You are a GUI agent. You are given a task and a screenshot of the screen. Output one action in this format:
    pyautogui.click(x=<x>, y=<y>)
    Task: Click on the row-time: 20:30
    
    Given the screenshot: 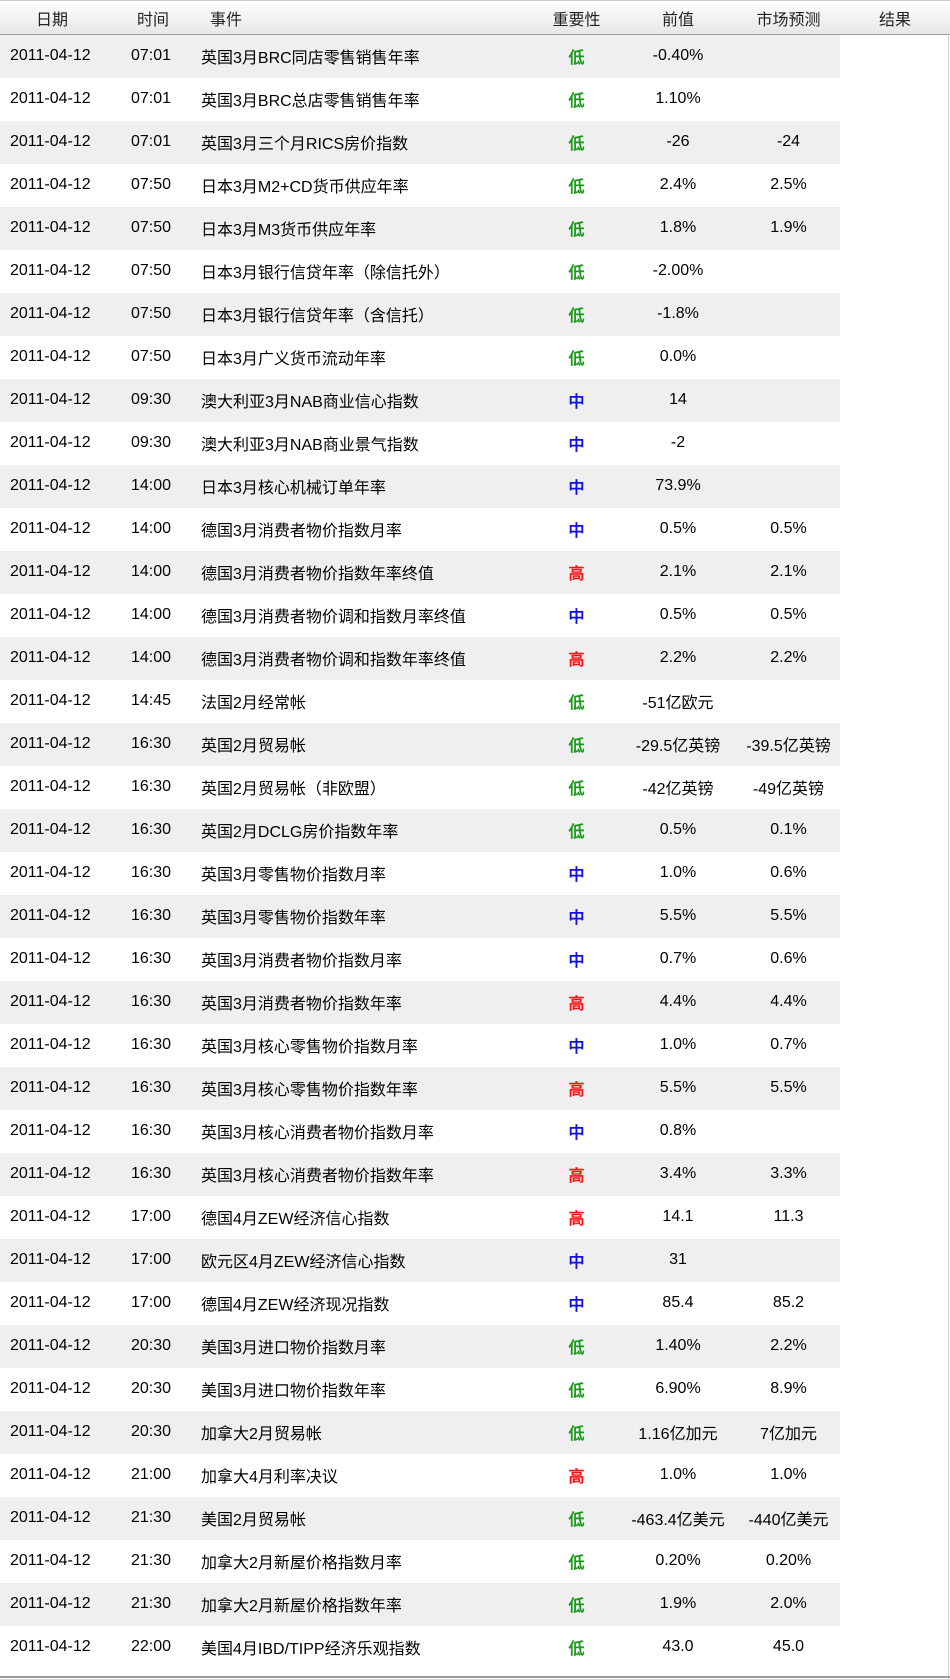 What is the action you would take?
    pyautogui.click(x=153, y=1346)
    